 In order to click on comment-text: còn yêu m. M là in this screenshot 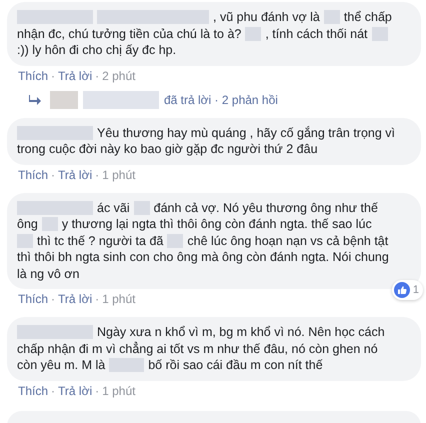, I will do `click(61, 365)`.